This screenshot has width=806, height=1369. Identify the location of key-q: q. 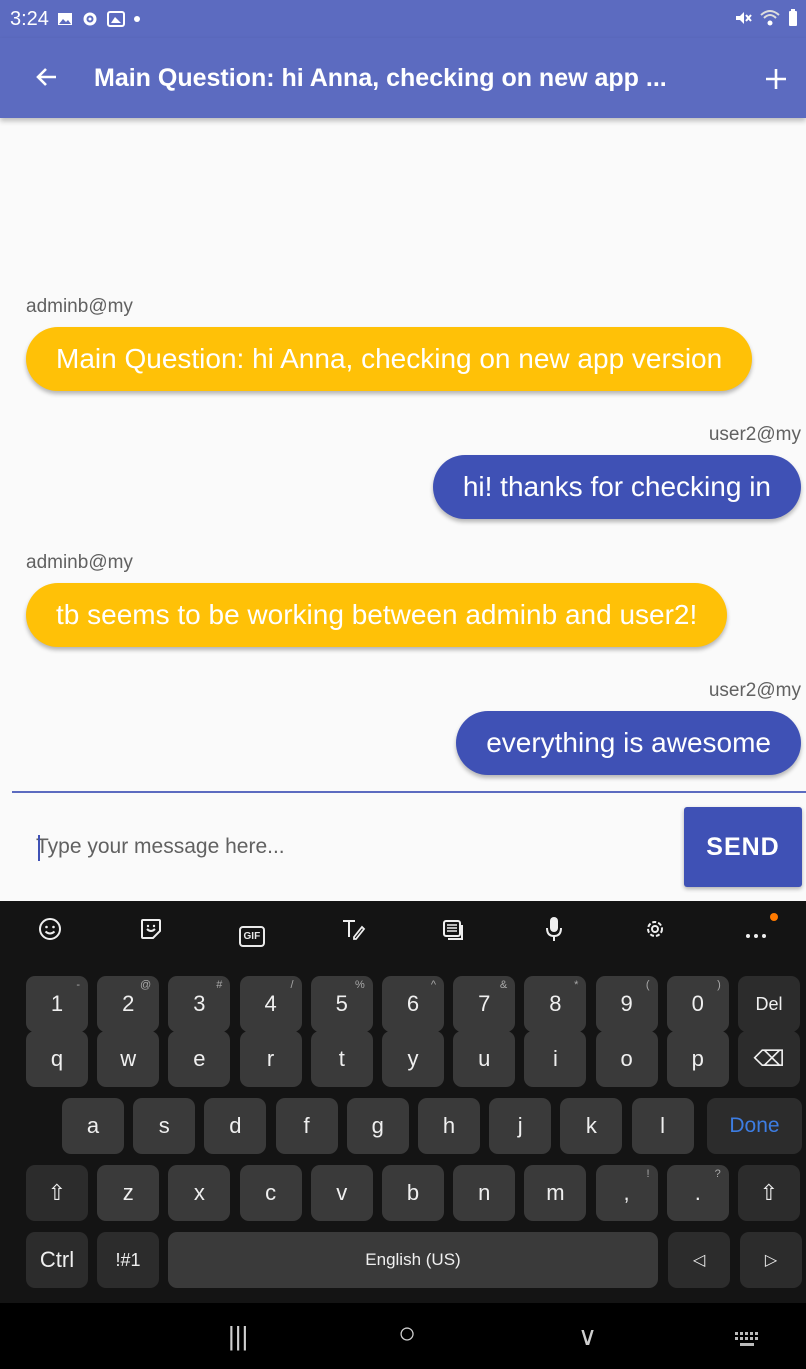
(57, 1059).